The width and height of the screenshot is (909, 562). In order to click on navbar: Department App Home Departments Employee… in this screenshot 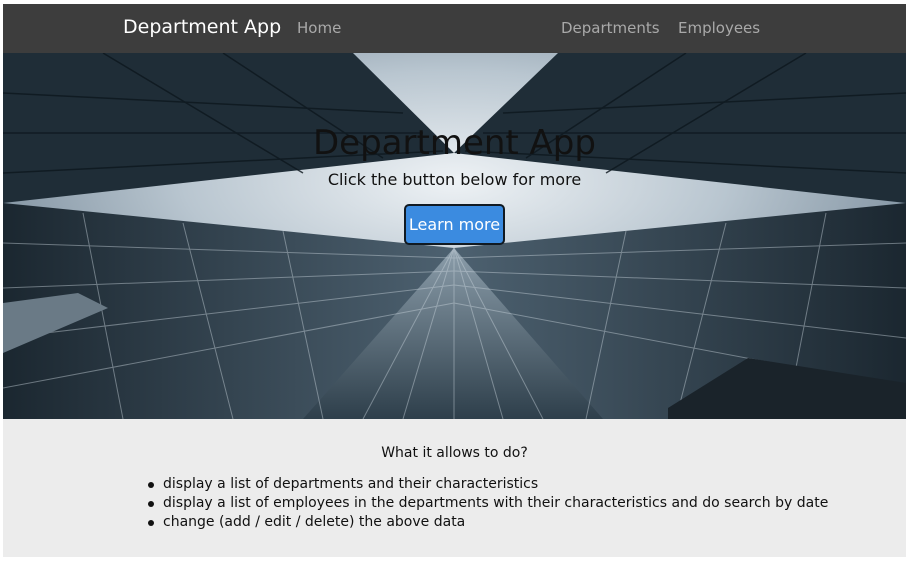, I will do `click(454, 28)`.